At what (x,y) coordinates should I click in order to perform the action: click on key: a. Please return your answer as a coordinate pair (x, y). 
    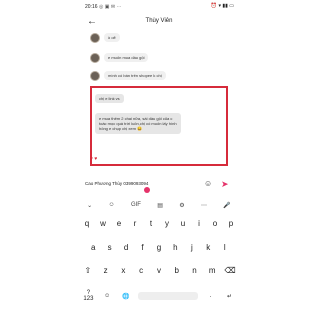
    Looking at the image, I should click on (93, 247).